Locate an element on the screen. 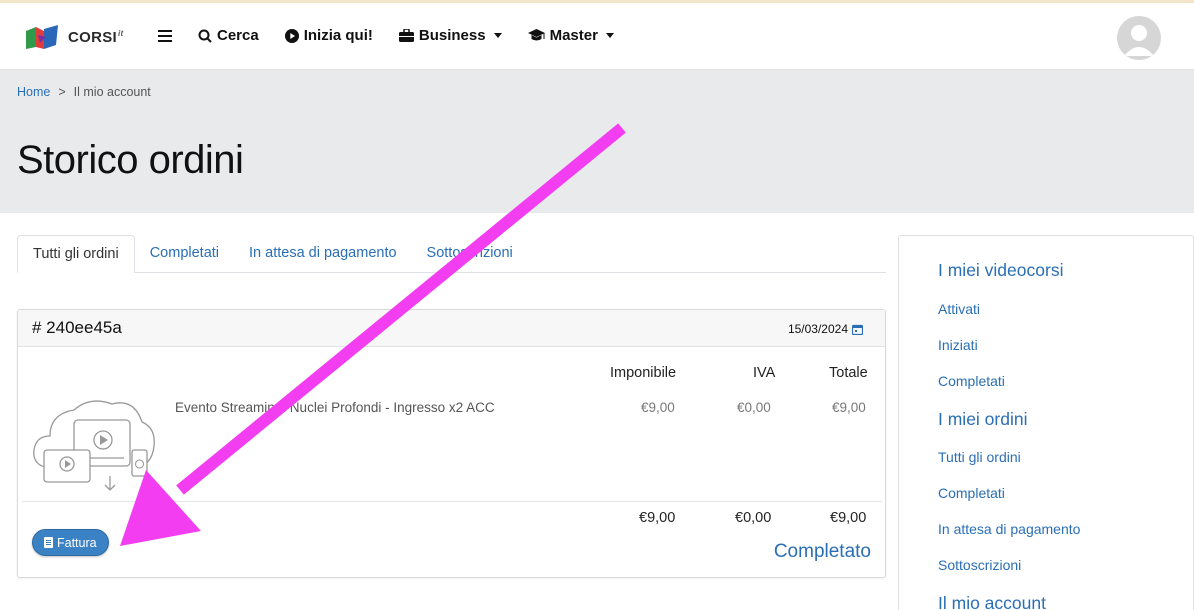 The image size is (1194, 610). nav-item-inizia-qui: Inizia qui! is located at coordinates (328, 35).